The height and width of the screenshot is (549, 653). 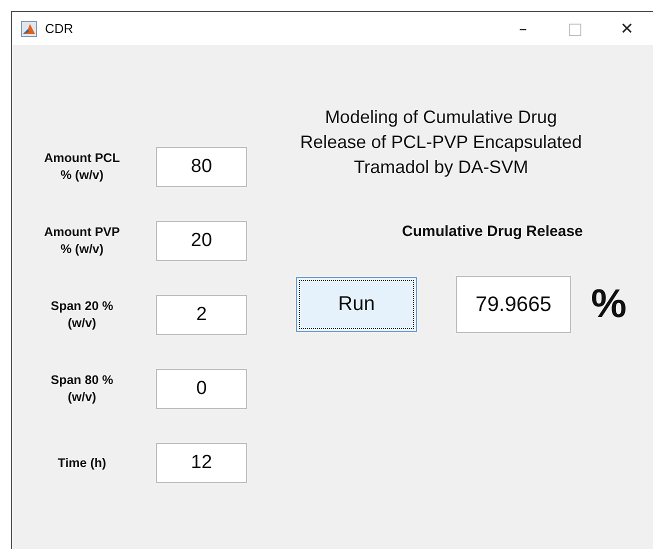 What do you see at coordinates (82, 315) in the screenshot?
I see `field-label: Span 20 % (w/v)` at bounding box center [82, 315].